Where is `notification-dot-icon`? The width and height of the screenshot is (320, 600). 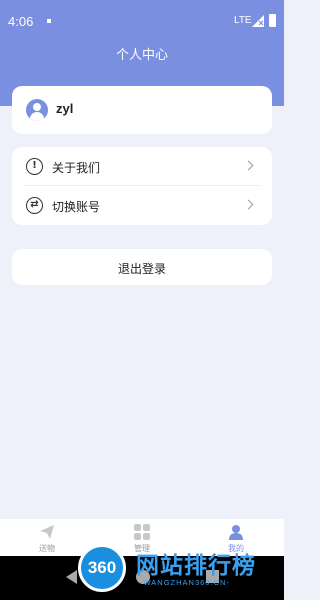 notification-dot-icon is located at coordinates (49, 21).